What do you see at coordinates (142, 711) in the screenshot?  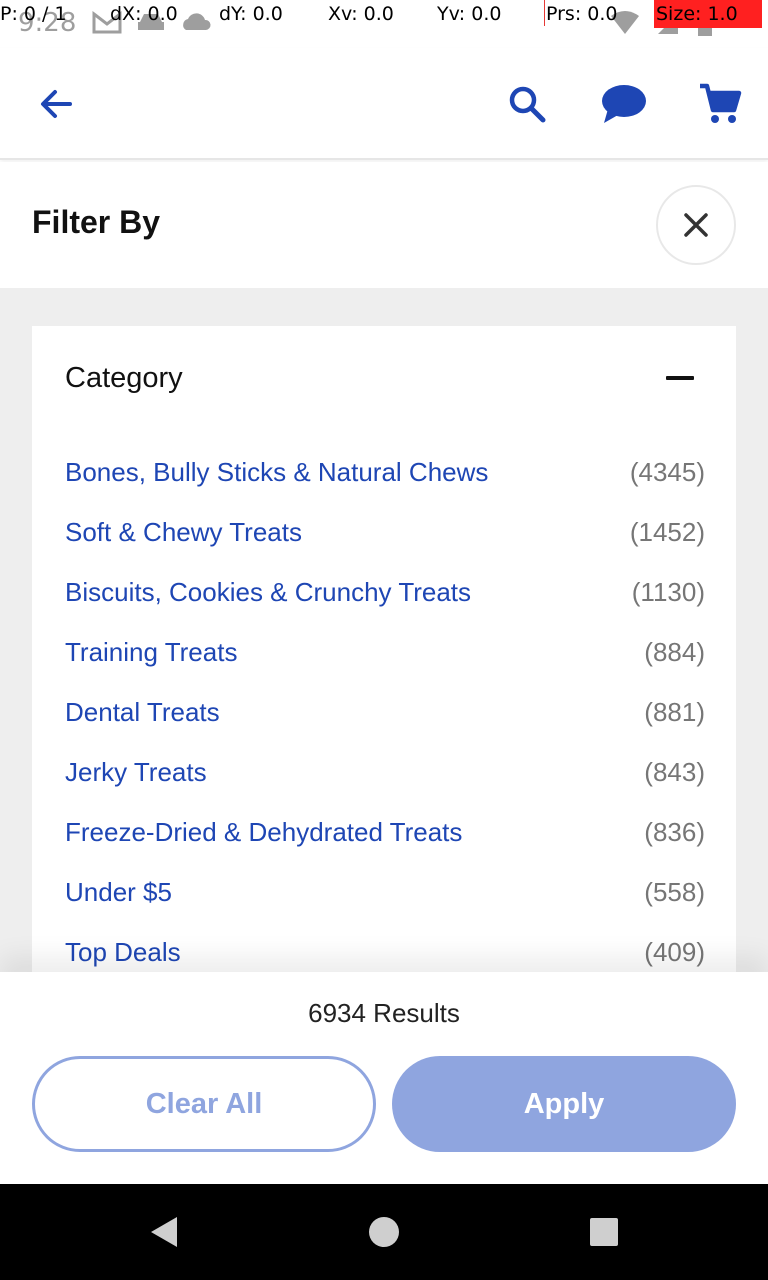 I see `category-item-label: Dental Treats` at bounding box center [142, 711].